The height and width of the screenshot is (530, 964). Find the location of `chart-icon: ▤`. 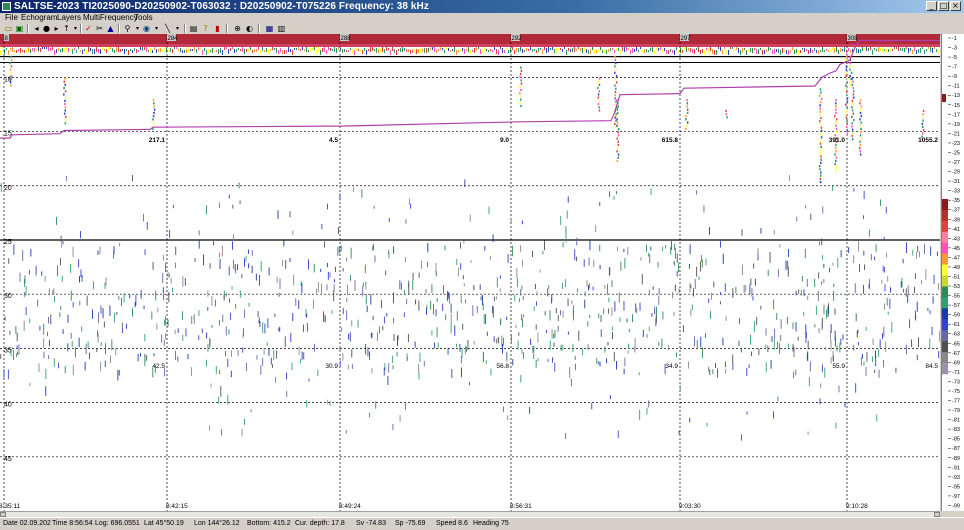

chart-icon: ▤ is located at coordinates (193, 28).